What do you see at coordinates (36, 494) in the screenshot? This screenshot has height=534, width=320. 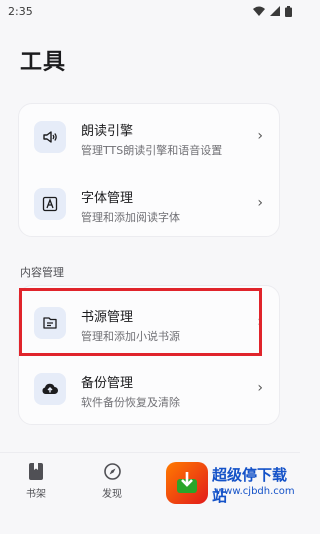 I see `nav-label: 书架` at bounding box center [36, 494].